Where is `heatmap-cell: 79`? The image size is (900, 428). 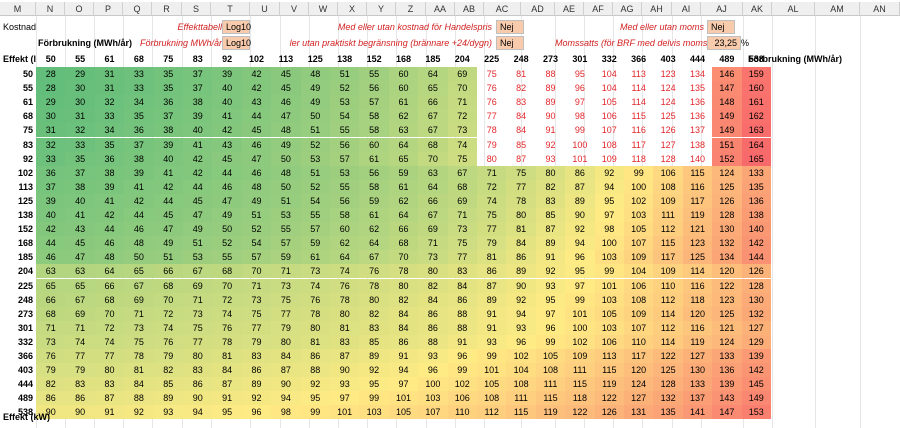 heatmap-cell: 79 is located at coordinates (51, 370).